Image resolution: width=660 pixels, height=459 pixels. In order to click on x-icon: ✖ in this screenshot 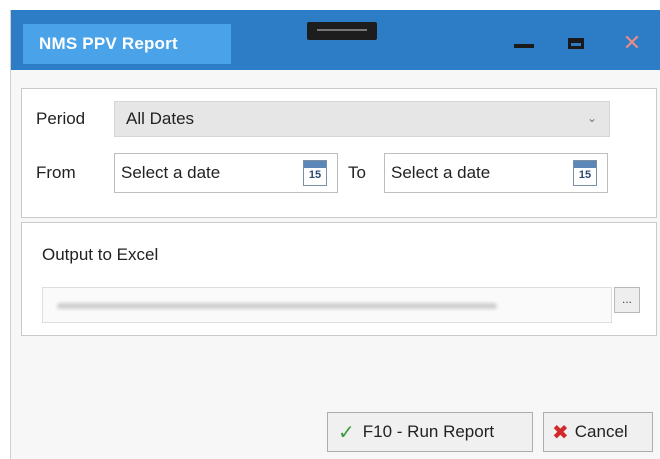, I will do `click(560, 432)`.